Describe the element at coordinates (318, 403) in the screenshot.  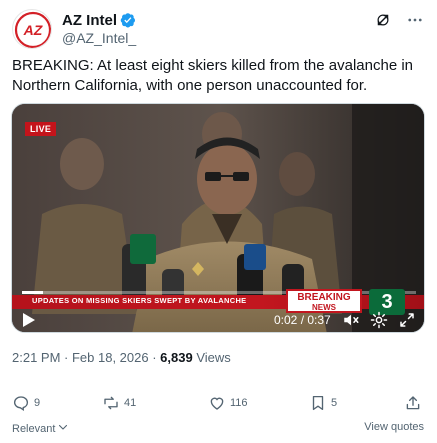
I see `bookmark-icon` at that location.